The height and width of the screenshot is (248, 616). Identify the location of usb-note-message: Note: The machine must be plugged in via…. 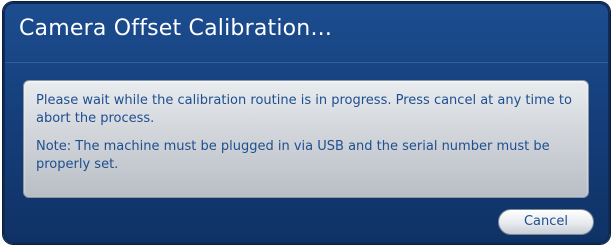
(293, 155).